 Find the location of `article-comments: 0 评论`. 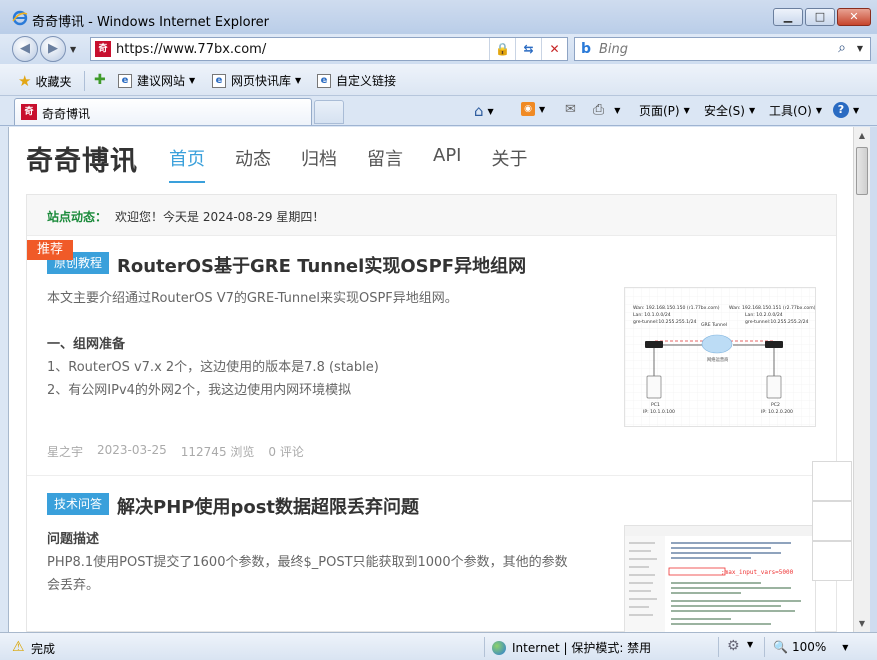

article-comments: 0 评论 is located at coordinates (285, 451).